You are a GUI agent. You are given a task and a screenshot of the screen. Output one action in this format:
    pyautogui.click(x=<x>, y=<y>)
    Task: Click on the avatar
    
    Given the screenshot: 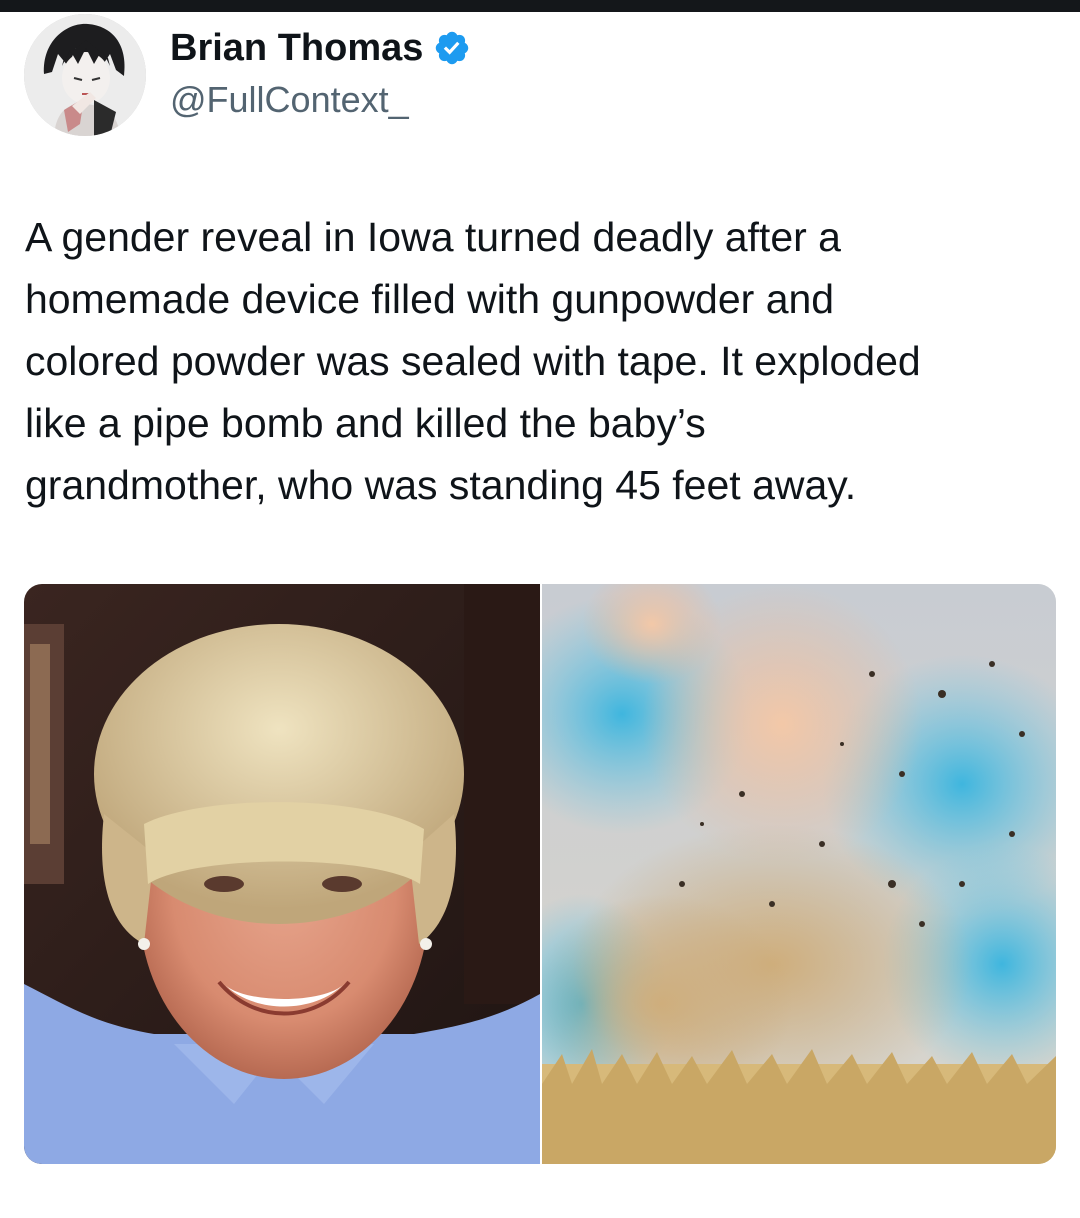 What is the action you would take?
    pyautogui.click(x=85, y=75)
    